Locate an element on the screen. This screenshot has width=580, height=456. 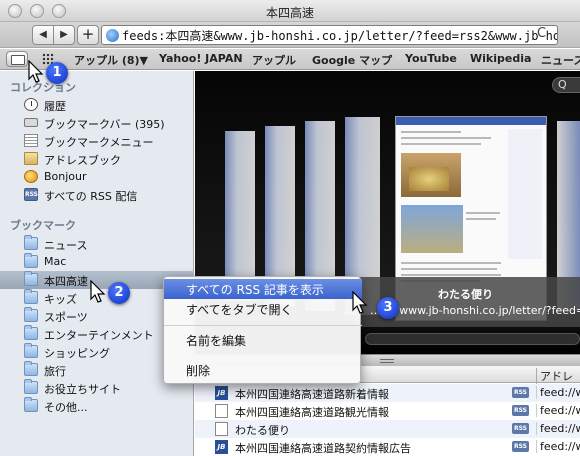
step-marker-2: 2 is located at coordinates (119, 293).